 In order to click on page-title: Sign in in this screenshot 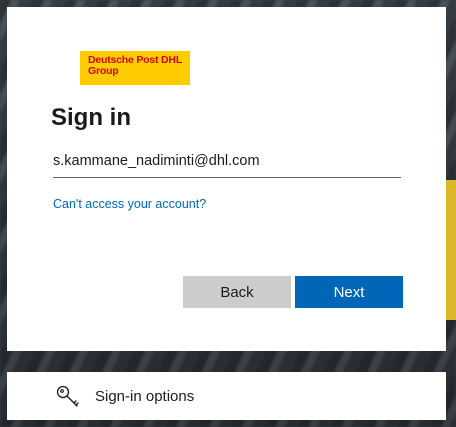, I will do `click(91, 117)`.